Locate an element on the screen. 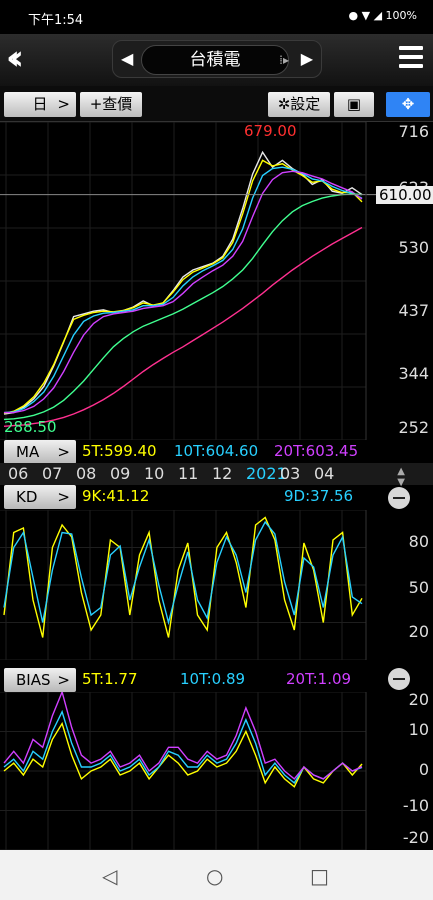  ma20-value: 20T:603.45 is located at coordinates (316, 451).